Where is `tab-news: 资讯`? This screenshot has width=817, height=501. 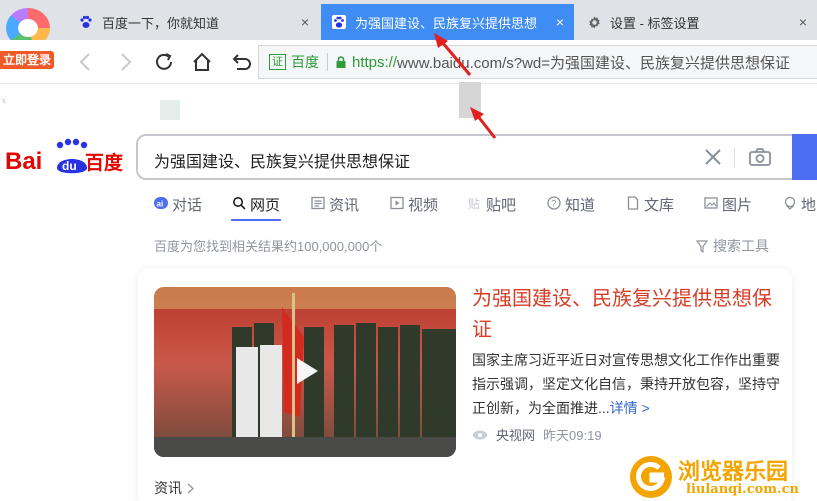
tab-news: 资讯 is located at coordinates (335, 208).